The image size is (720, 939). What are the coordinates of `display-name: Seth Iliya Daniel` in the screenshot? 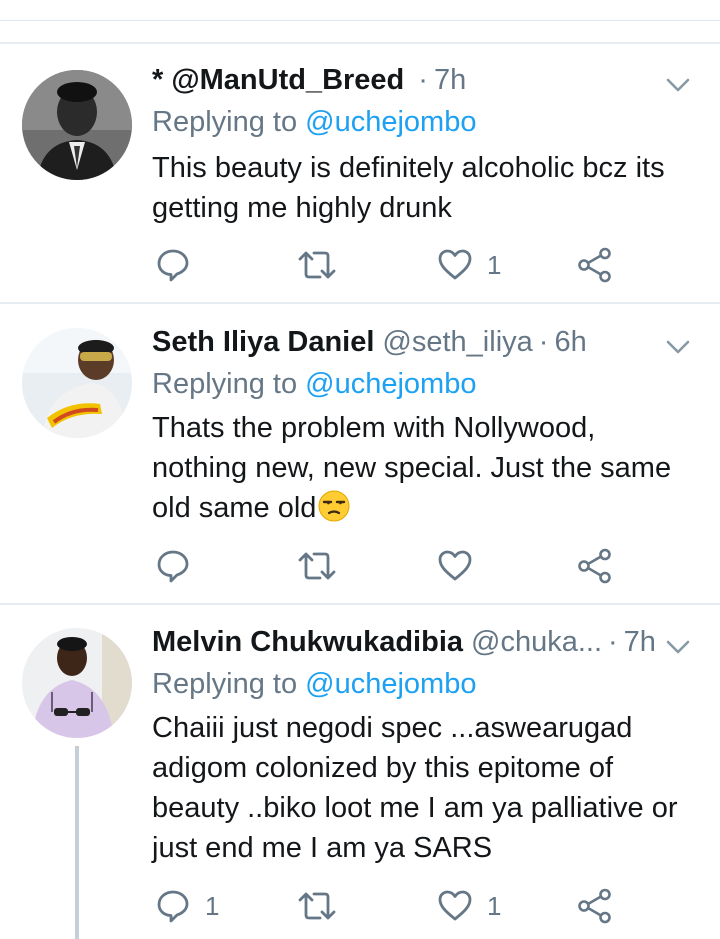 It's located at (263, 342).